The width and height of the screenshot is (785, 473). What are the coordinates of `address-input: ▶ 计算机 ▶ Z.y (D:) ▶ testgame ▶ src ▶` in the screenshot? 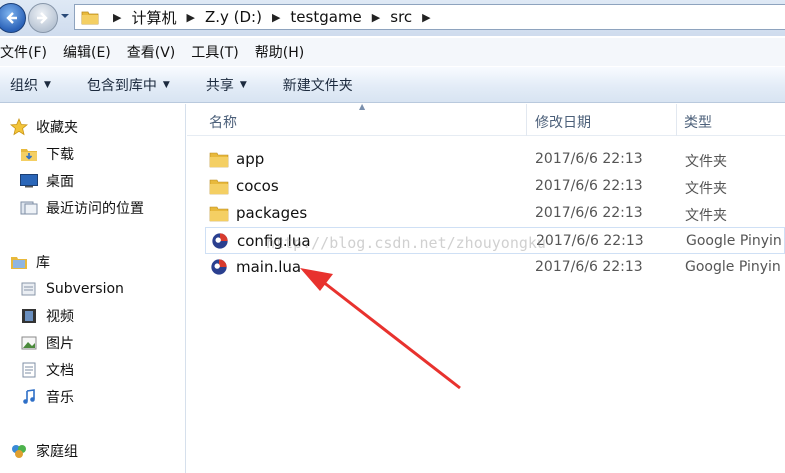 It's located at (429, 17).